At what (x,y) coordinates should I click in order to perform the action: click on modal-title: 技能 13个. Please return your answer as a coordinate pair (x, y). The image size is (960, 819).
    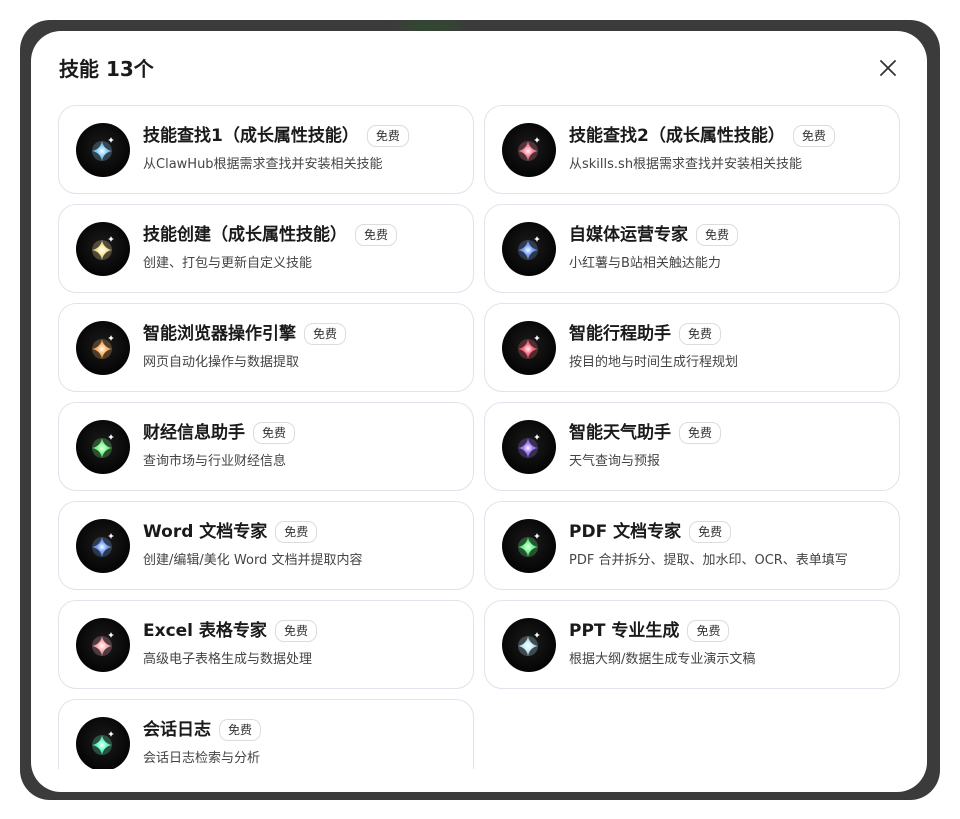
    Looking at the image, I should click on (106, 69).